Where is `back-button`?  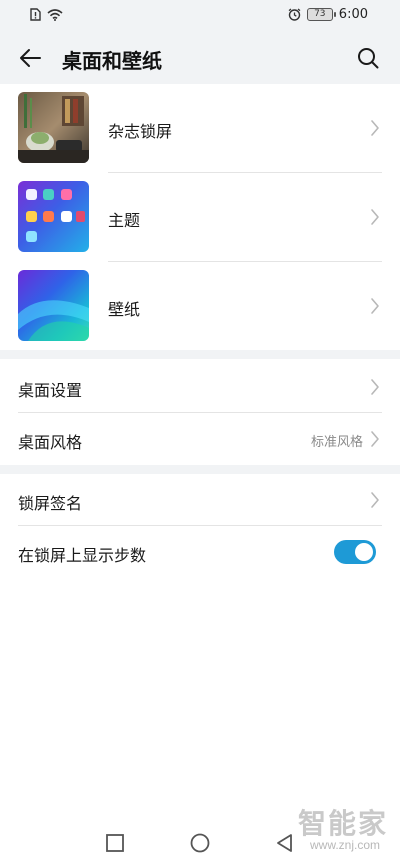 back-button is located at coordinates (30, 58).